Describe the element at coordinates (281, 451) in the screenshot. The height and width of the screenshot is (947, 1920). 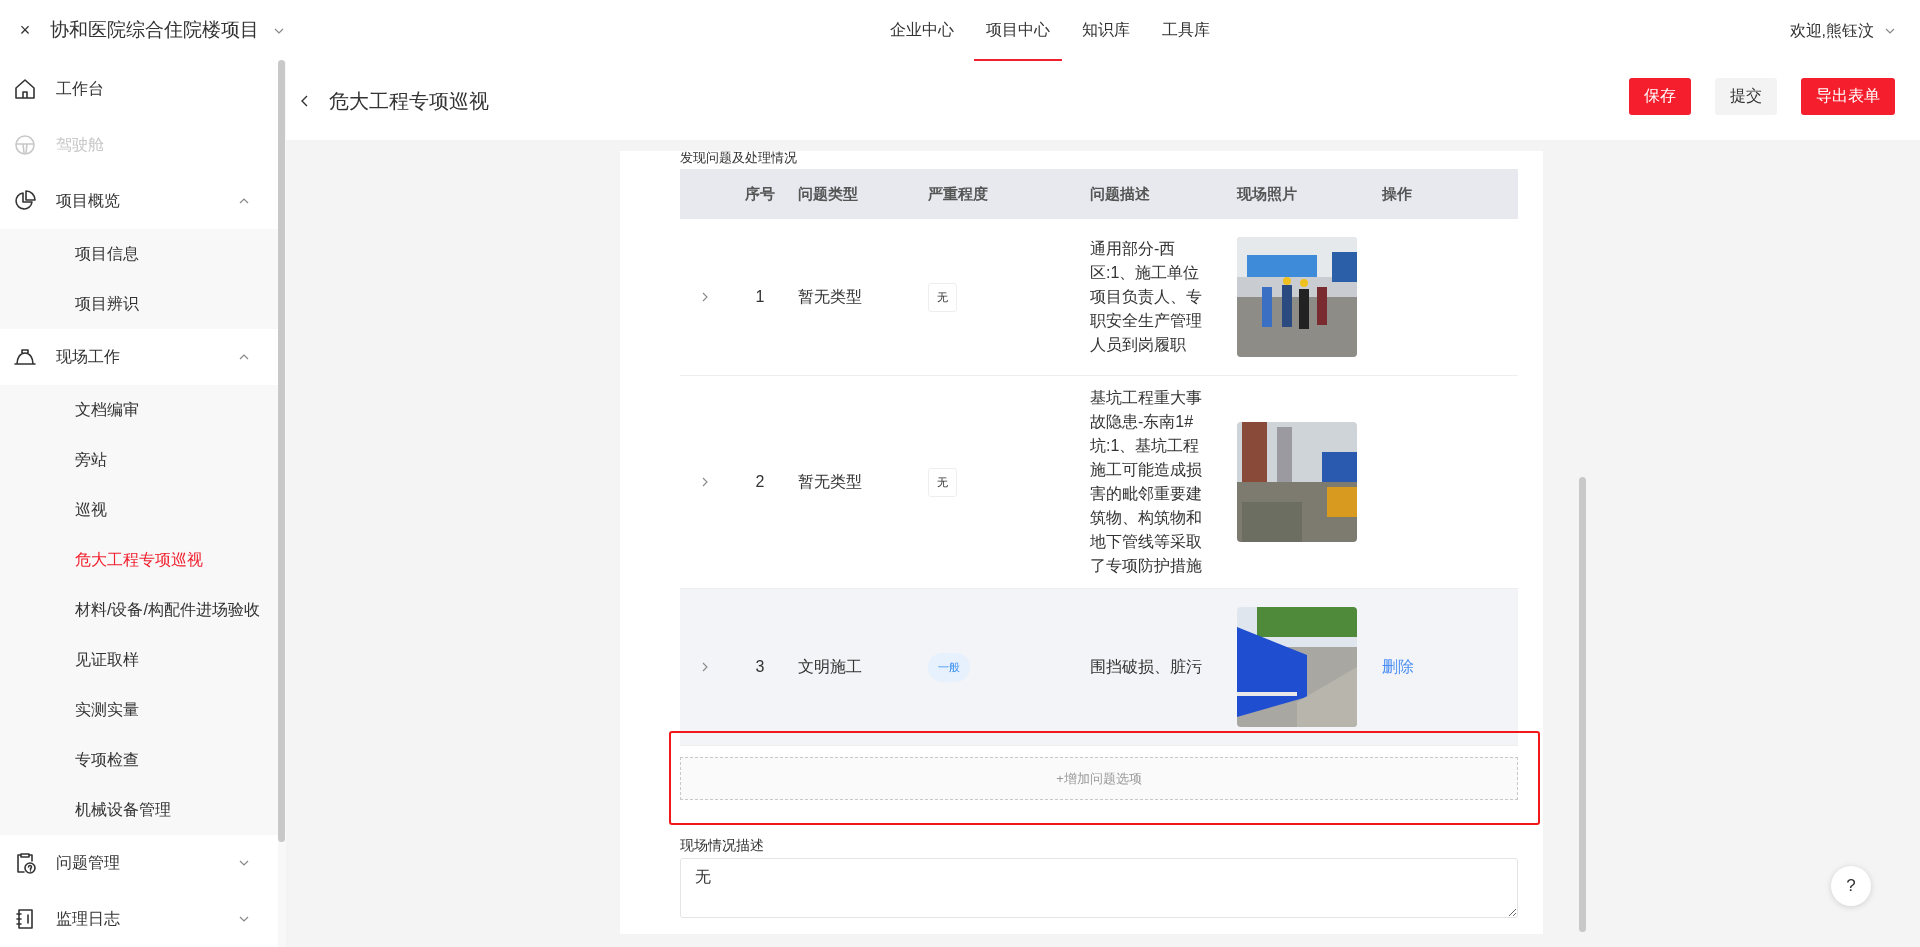
I see `sidebar-scrollbar` at that location.